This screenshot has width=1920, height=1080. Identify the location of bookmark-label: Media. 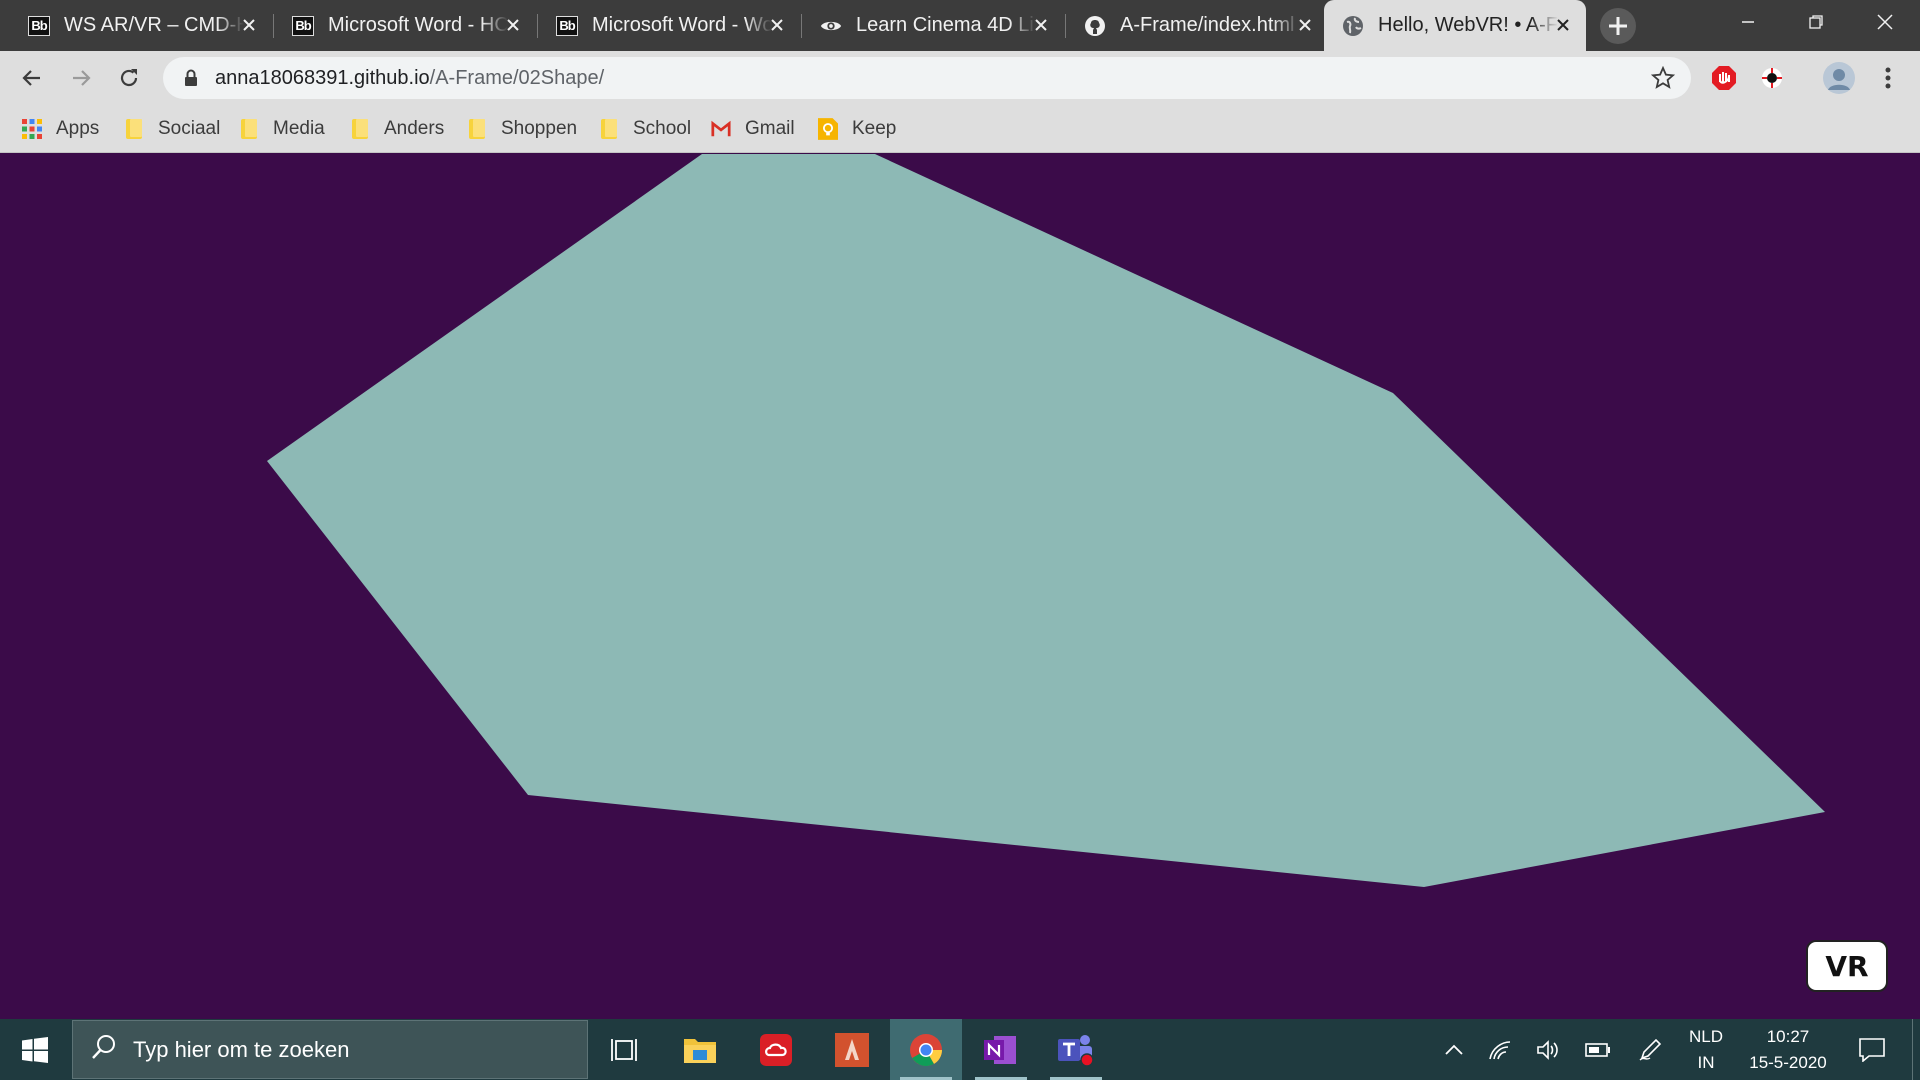
(299, 128).